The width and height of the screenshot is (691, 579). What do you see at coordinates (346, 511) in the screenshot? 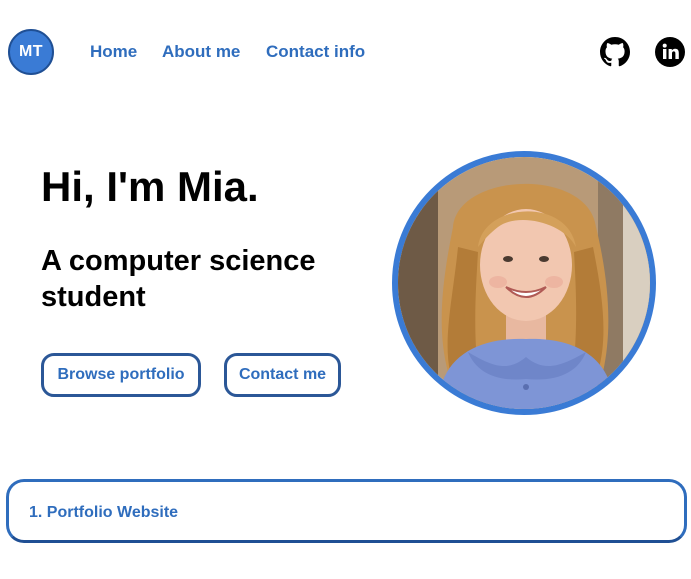
I see `project-card: 1. Portfolio Website` at bounding box center [346, 511].